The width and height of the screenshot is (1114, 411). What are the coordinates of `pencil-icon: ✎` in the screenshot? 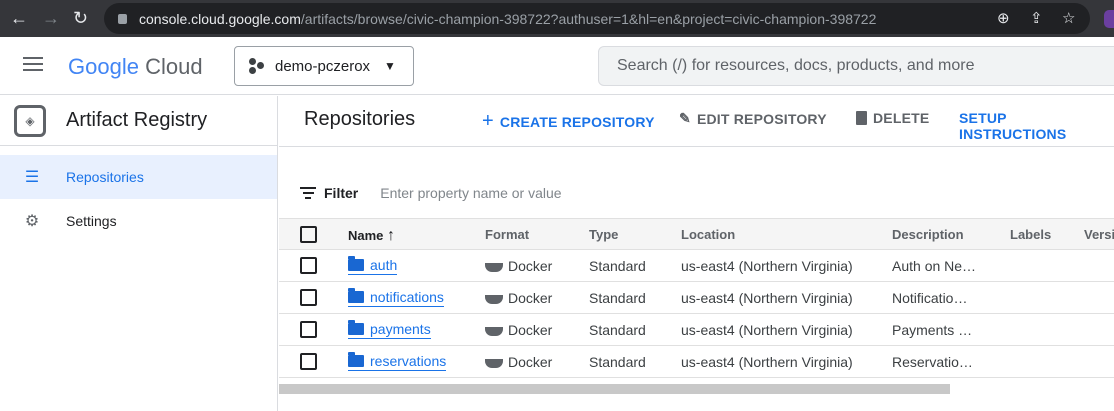 It's located at (685, 118).